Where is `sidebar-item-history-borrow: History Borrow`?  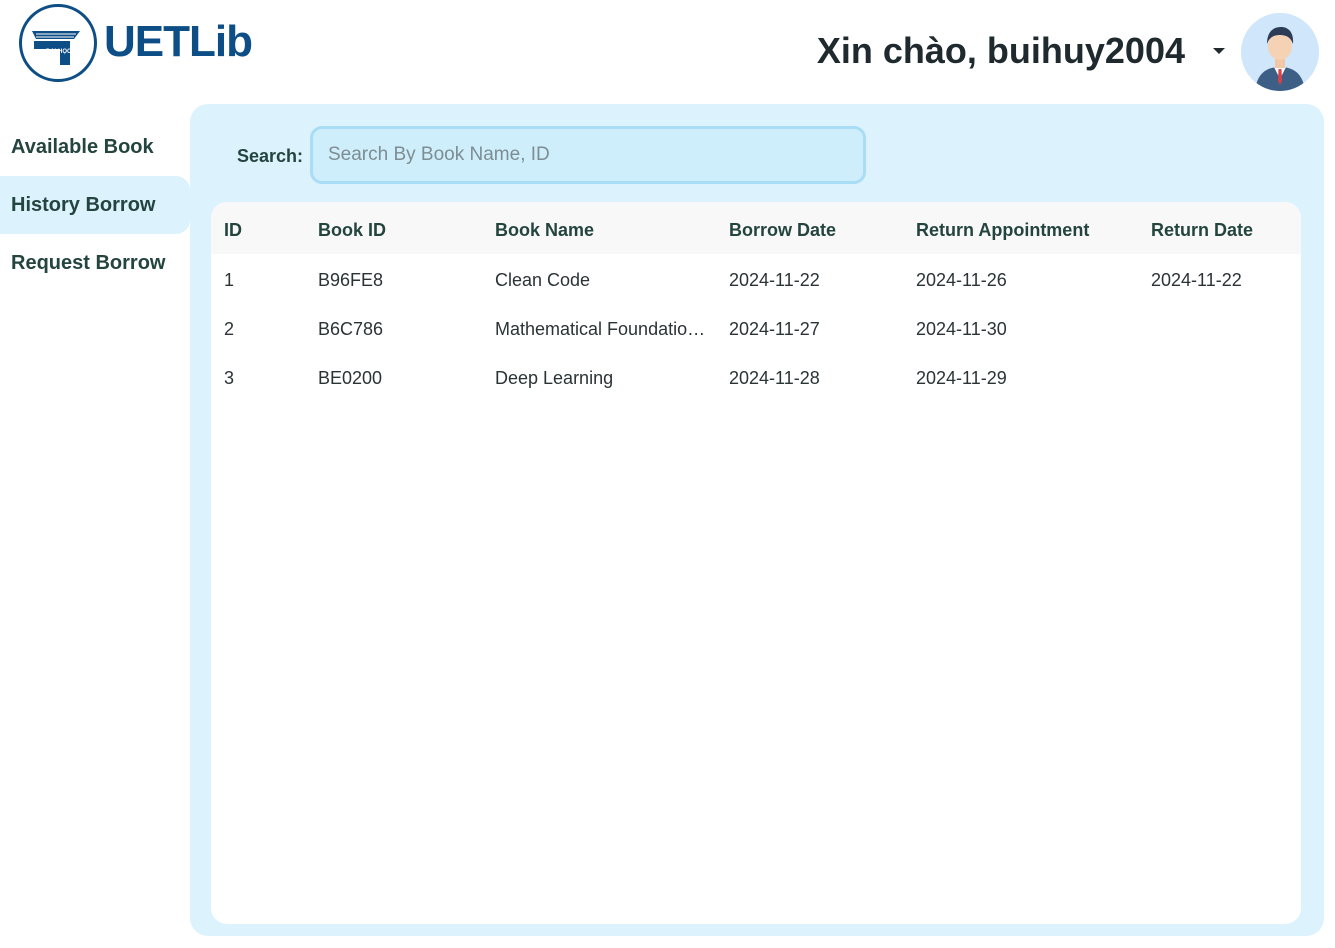 sidebar-item-history-borrow: History Borrow is located at coordinates (95, 205).